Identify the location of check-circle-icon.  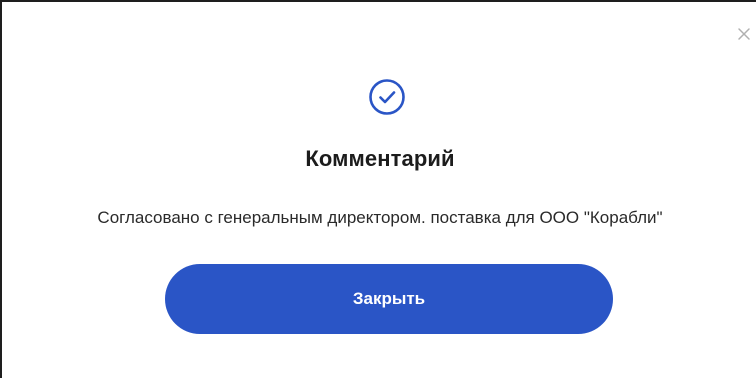
(387, 97).